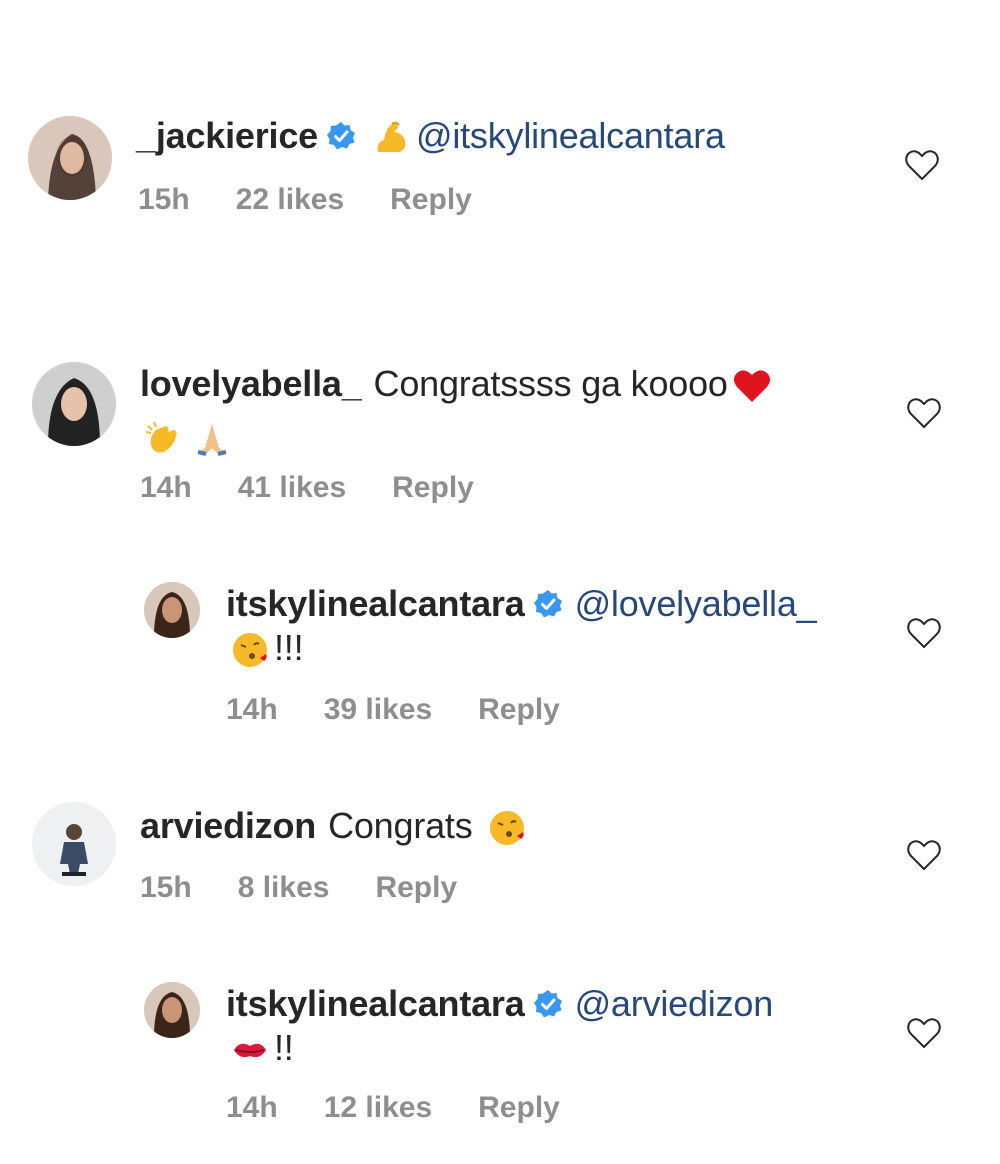 The width and height of the screenshot is (1000, 1164). Describe the element at coordinates (550, 383) in the screenshot. I see `comment-text: Congratssss ga koooo` at that location.